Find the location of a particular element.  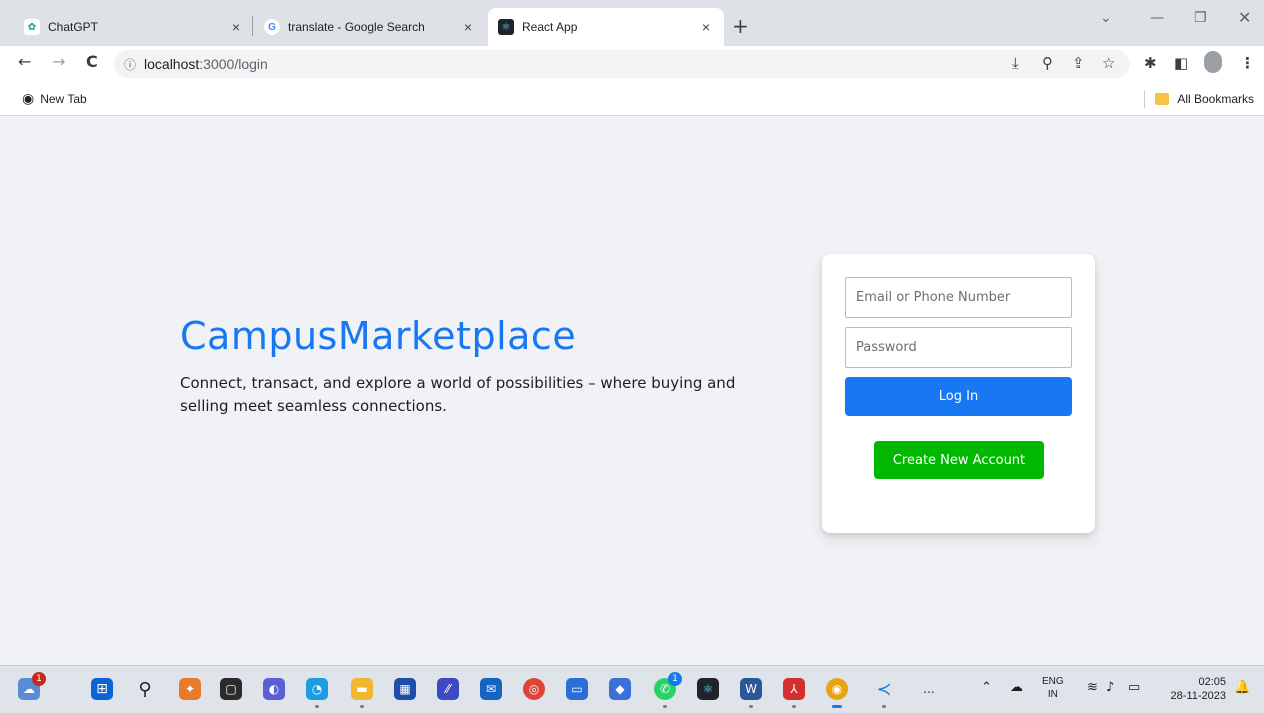

all-bookmarks: All Bookmarks is located at coordinates (1199, 99).